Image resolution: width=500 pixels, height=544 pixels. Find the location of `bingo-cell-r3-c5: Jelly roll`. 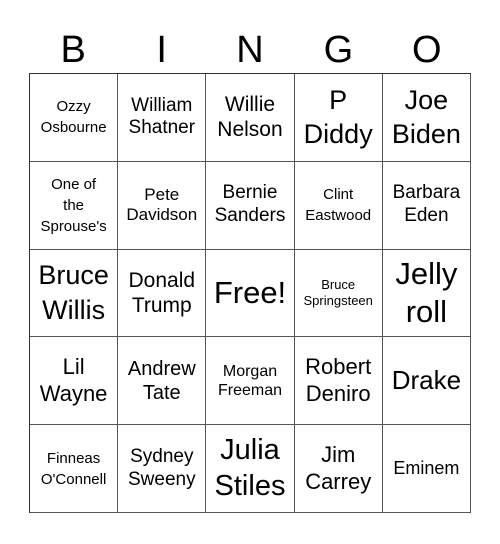

bingo-cell-r3-c5: Jelly roll is located at coordinates (426, 293).